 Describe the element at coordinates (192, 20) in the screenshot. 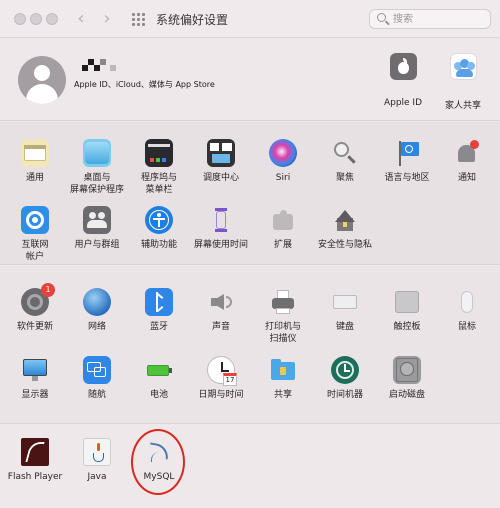

I see `window-title: 系统偏好设置` at that location.